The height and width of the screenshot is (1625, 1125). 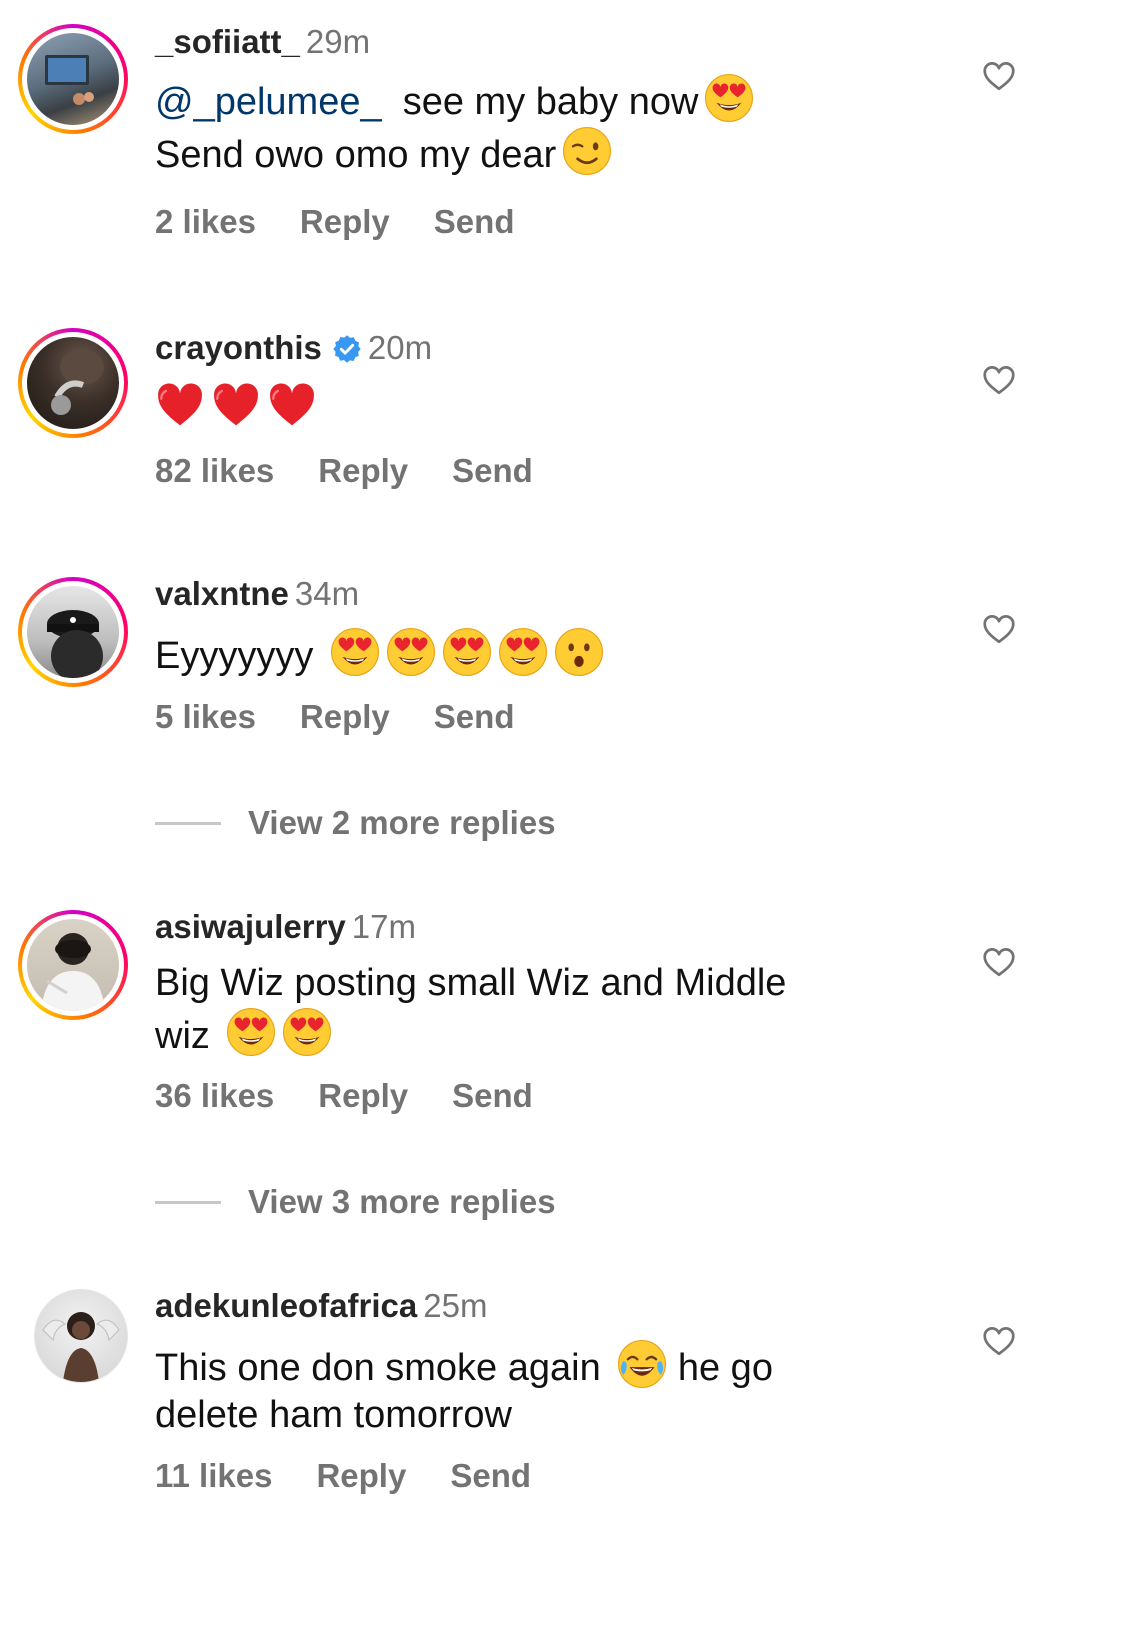 What do you see at coordinates (471, 983) in the screenshot?
I see `comment-text-line: Big Wiz posting small Wiz and Middle` at bounding box center [471, 983].